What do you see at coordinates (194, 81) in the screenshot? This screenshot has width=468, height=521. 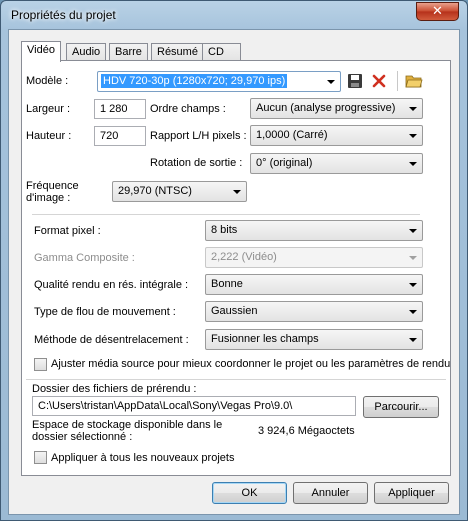 I see `model-value: HDV 720-30p (1280x720; 29,970 ips)` at bounding box center [194, 81].